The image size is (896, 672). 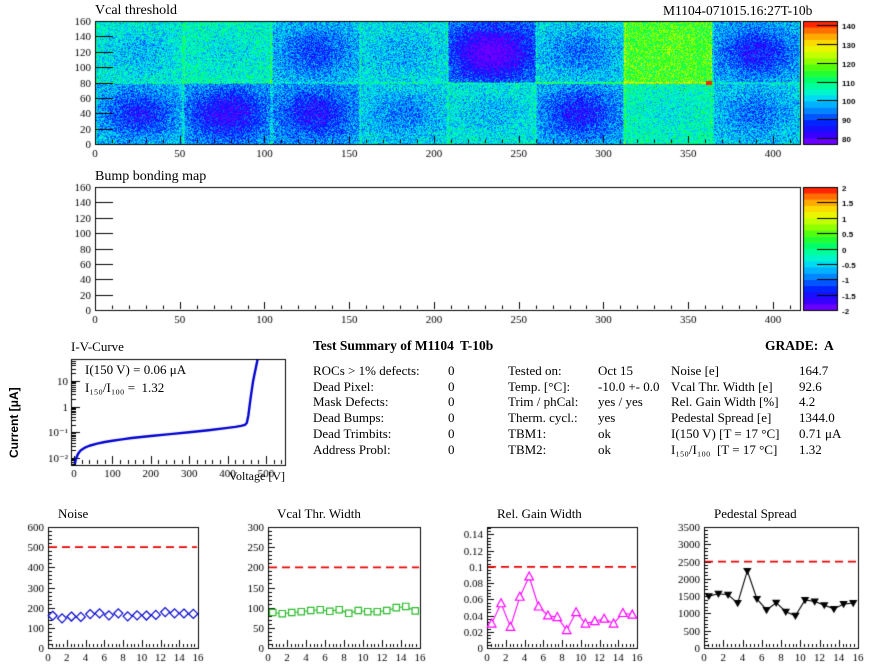 What do you see at coordinates (543, 402) in the screenshot?
I see `summary-label: Trim / phCal:` at bounding box center [543, 402].